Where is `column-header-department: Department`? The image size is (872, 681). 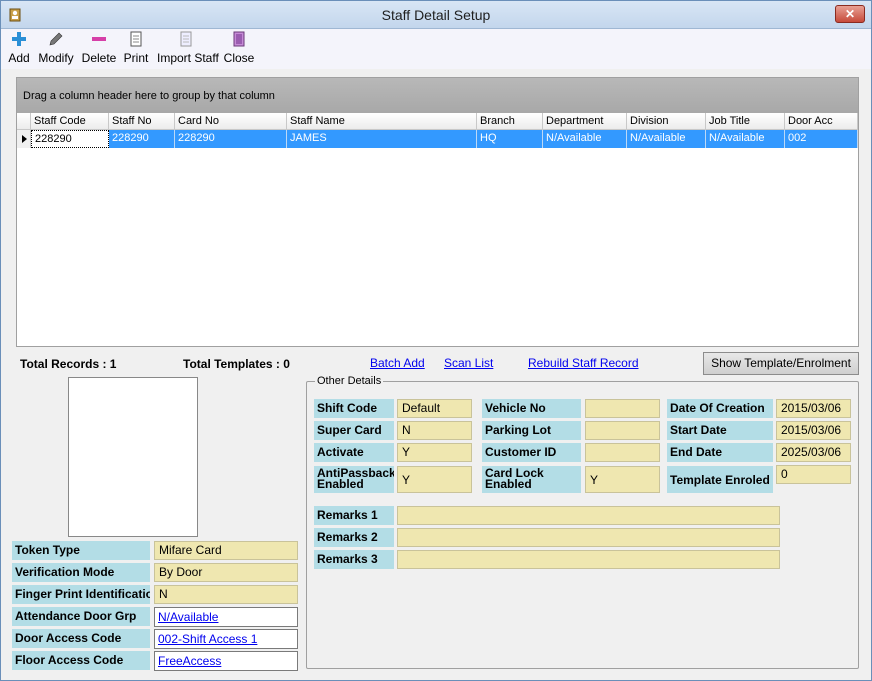
column-header-department: Department is located at coordinates (585, 121).